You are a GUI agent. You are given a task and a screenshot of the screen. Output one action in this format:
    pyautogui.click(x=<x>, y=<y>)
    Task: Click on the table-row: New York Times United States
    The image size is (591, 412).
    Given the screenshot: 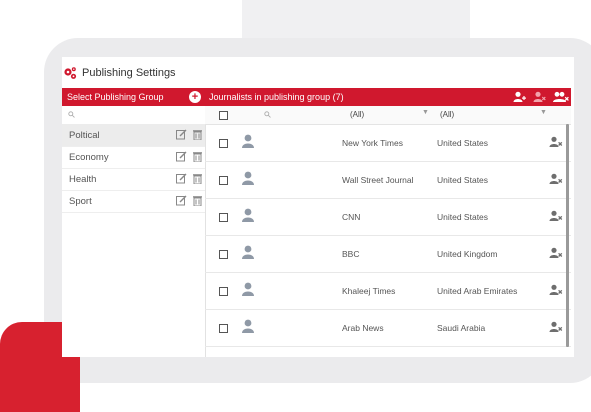 What is the action you would take?
    pyautogui.click(x=388, y=143)
    